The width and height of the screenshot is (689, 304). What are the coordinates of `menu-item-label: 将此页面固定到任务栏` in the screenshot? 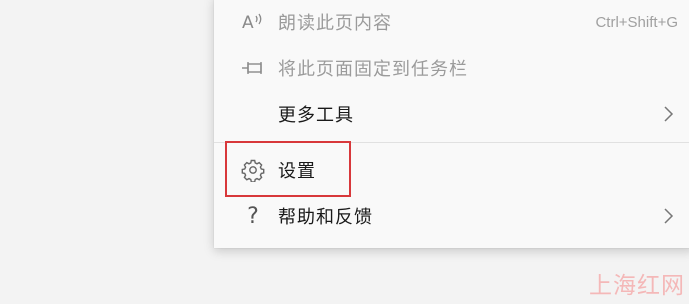 It's located at (373, 69).